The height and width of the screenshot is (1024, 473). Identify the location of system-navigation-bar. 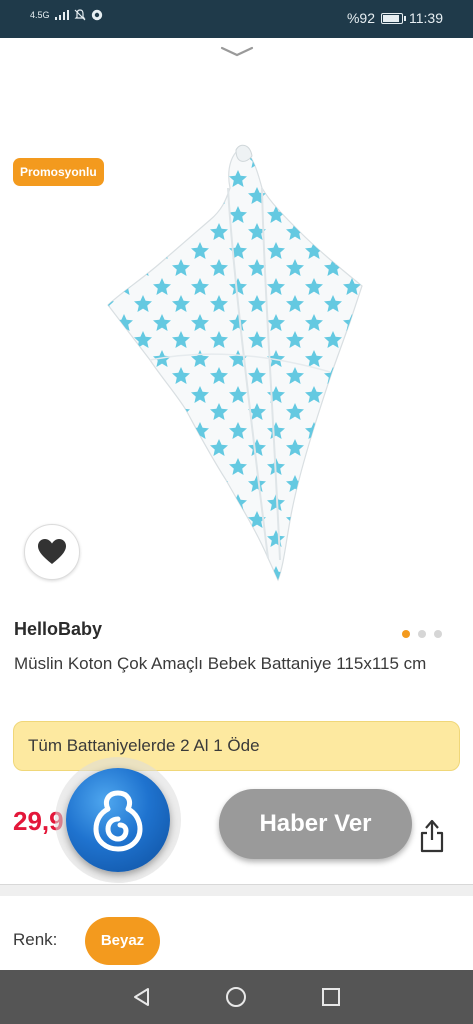
(236, 997).